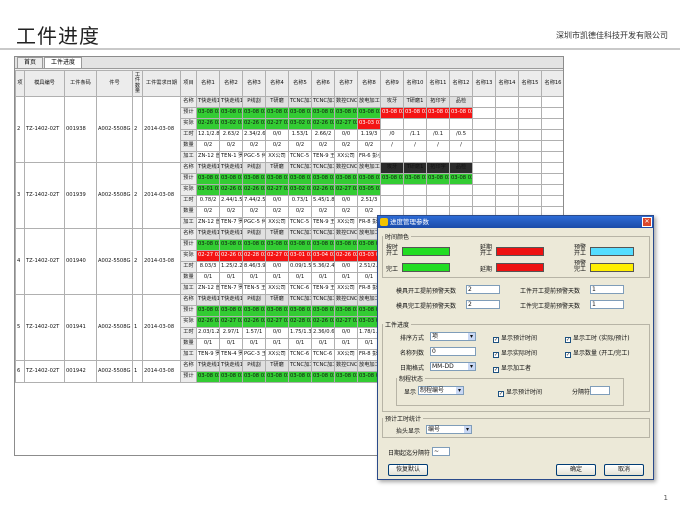 Image resolution: width=680 pixels, height=510 pixels. Describe the element at coordinates (323, 135) in the screenshot. I see `progress-cell: 2.66/2` at that location.